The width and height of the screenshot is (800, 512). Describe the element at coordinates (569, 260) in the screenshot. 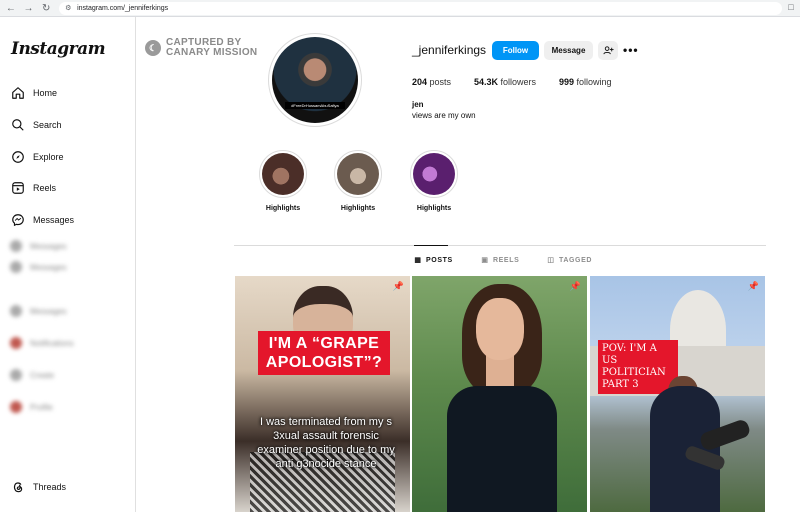

I see `tab-tagged: ◫ TAGGED` at that location.